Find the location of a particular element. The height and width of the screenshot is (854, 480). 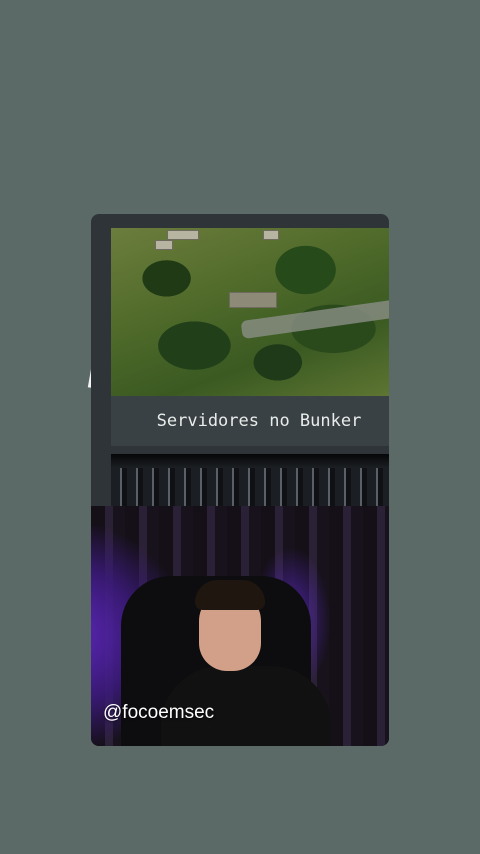

aerial-photo is located at coordinates (250, 312).